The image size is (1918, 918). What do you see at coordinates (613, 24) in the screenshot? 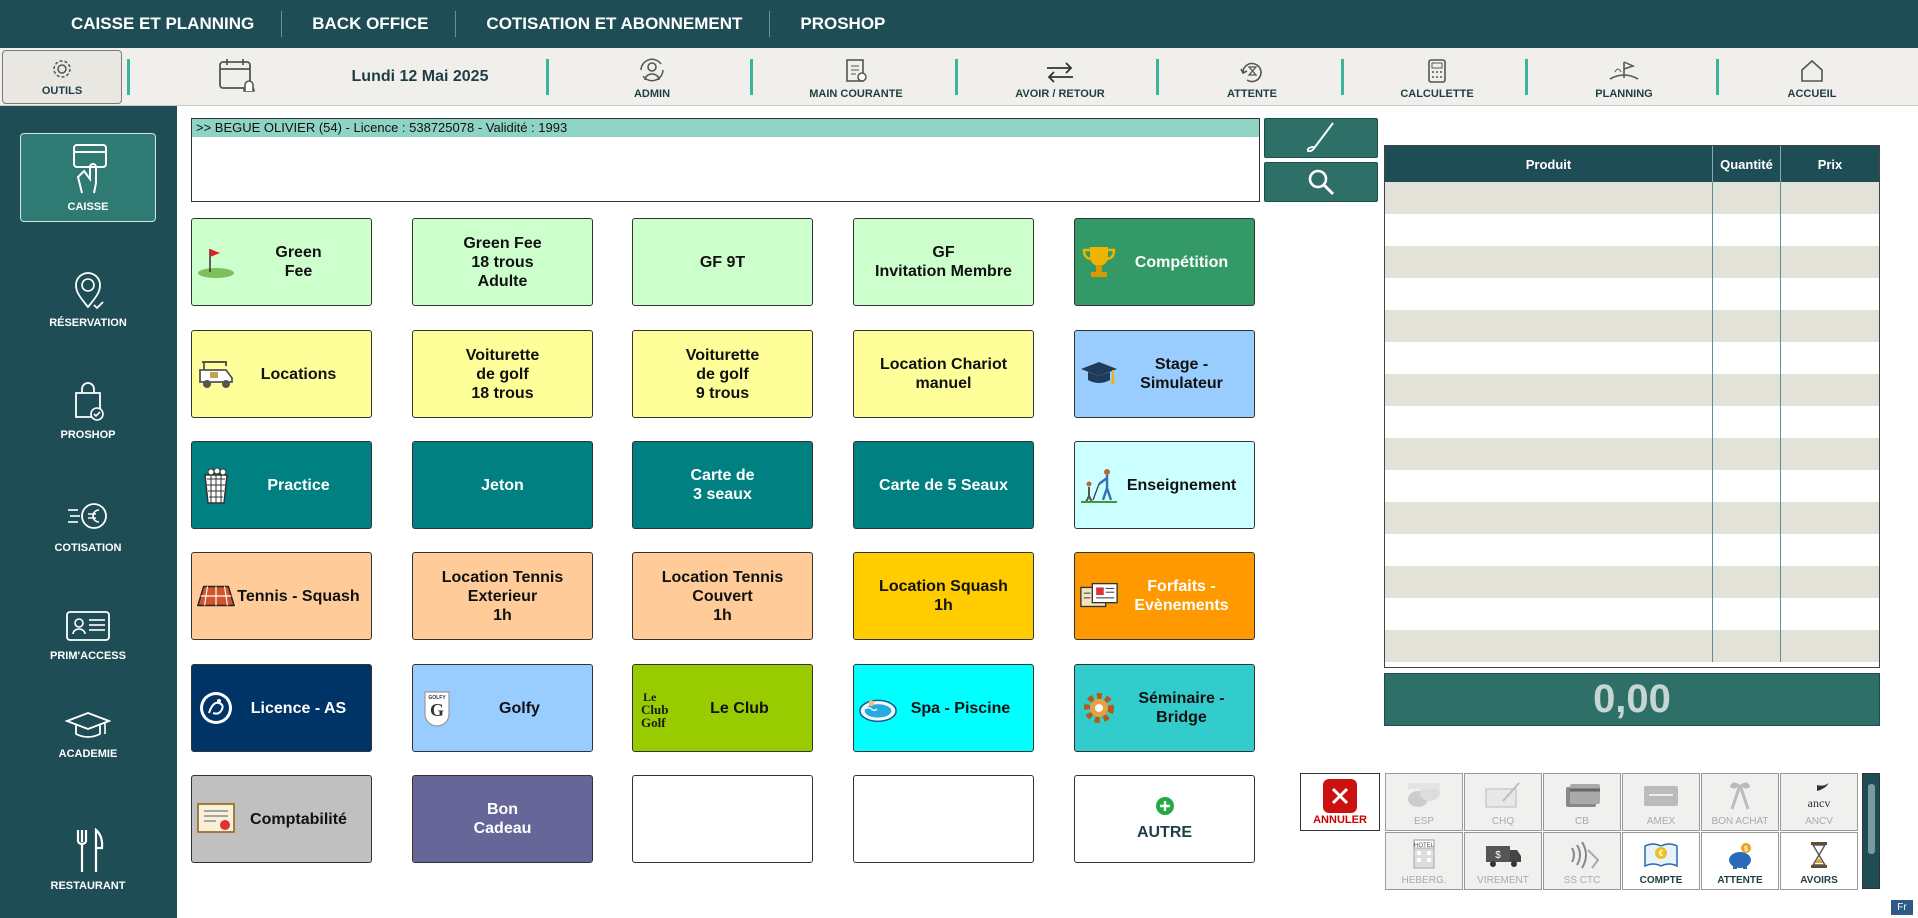
I see `menu-cotisation-abonnement: COTISATION ET ABONNEMENT` at bounding box center [613, 24].